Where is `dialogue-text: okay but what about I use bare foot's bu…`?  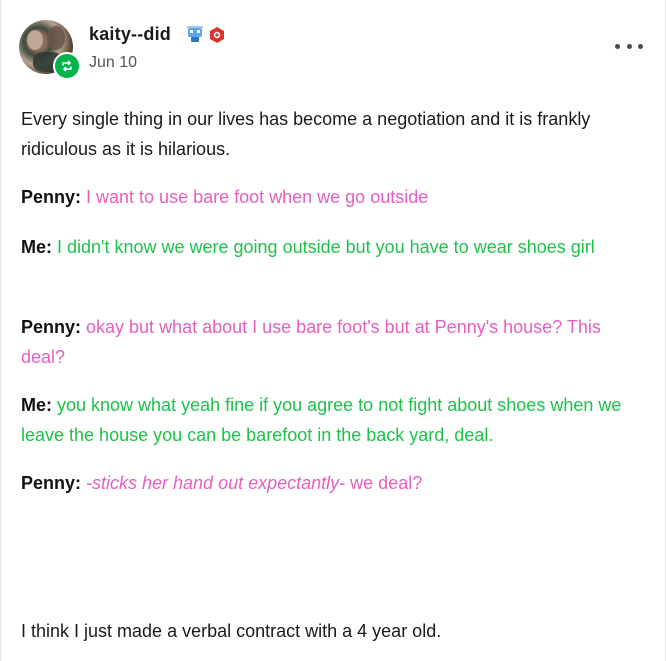
dialogue-text: okay but what about I use bare foot's bu… is located at coordinates (311, 342).